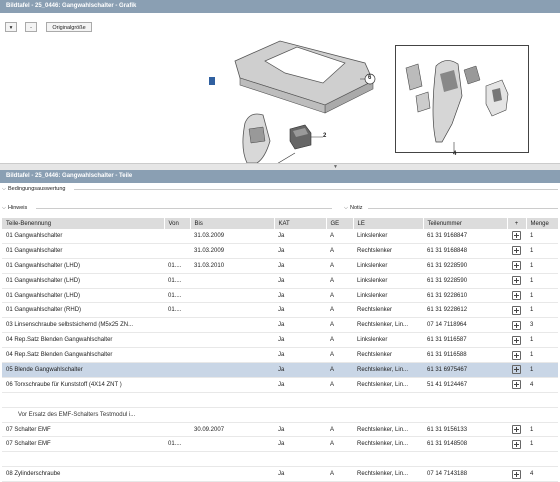 The image size is (560, 482). What do you see at coordinates (388, 296) in the screenshot?
I see `cell-le: Linkslenker` at bounding box center [388, 296].